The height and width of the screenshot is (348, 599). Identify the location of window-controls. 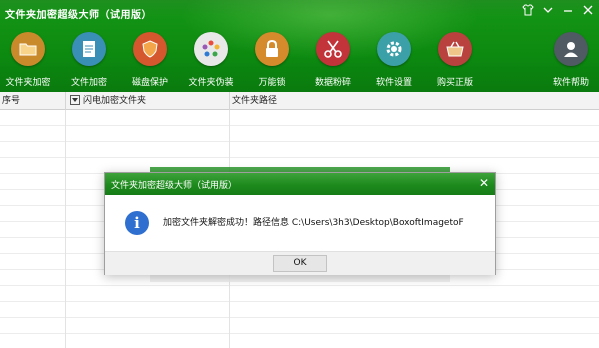
(558, 11).